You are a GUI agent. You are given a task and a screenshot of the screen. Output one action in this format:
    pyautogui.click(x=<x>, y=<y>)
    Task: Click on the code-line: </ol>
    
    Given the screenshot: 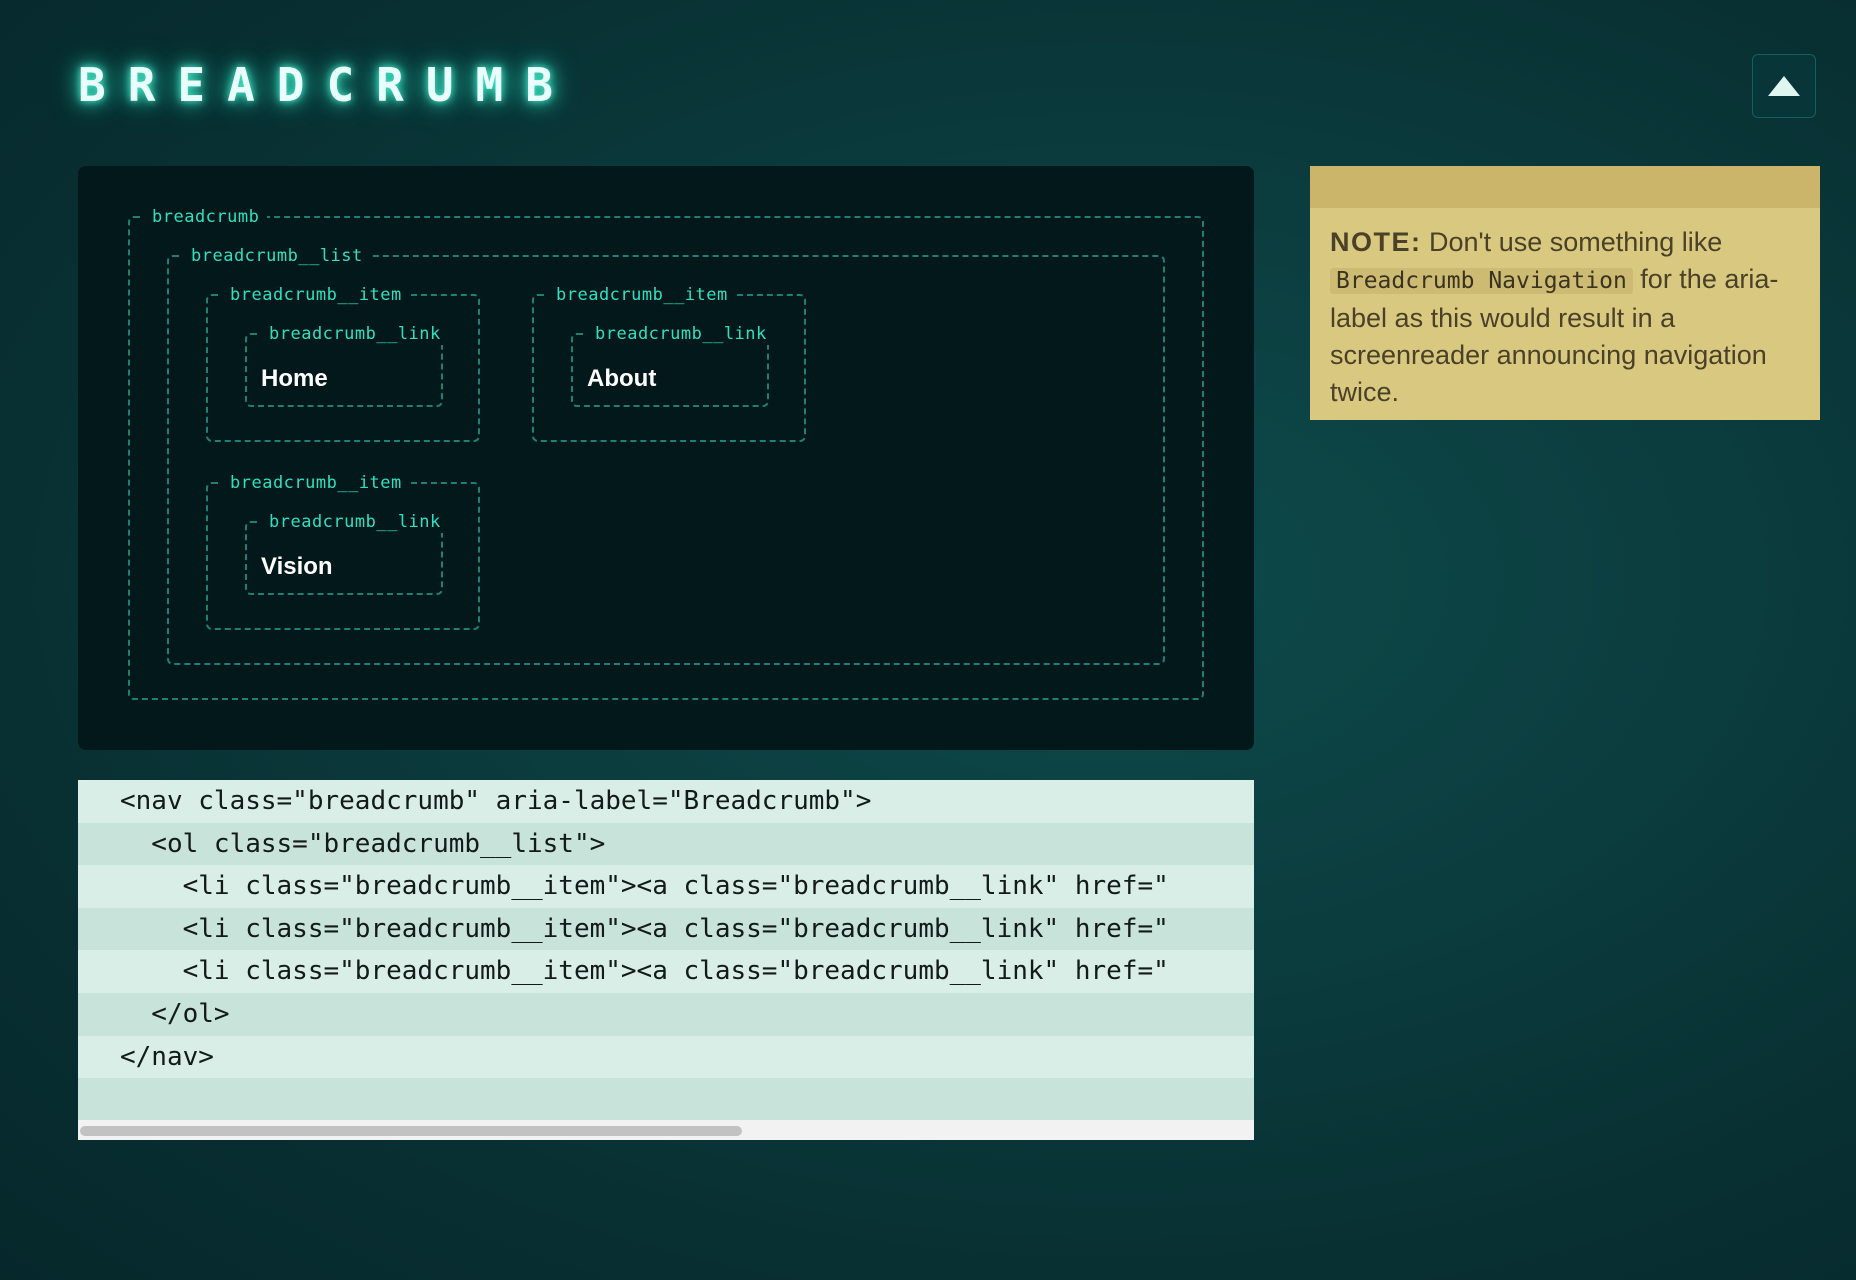 What is the action you would take?
    pyautogui.click(x=666, y=1014)
    